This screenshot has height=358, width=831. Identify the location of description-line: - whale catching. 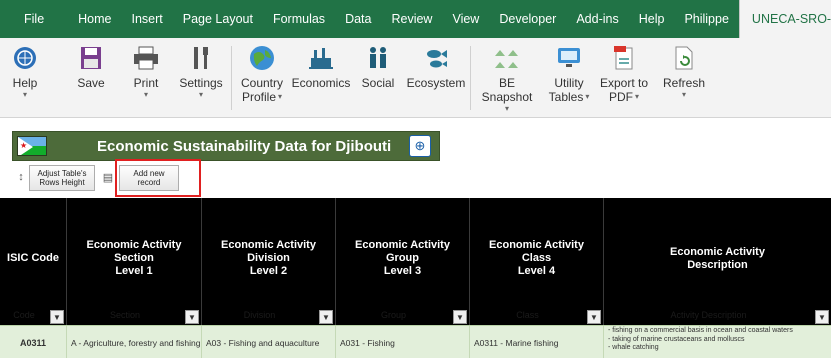
(633, 347).